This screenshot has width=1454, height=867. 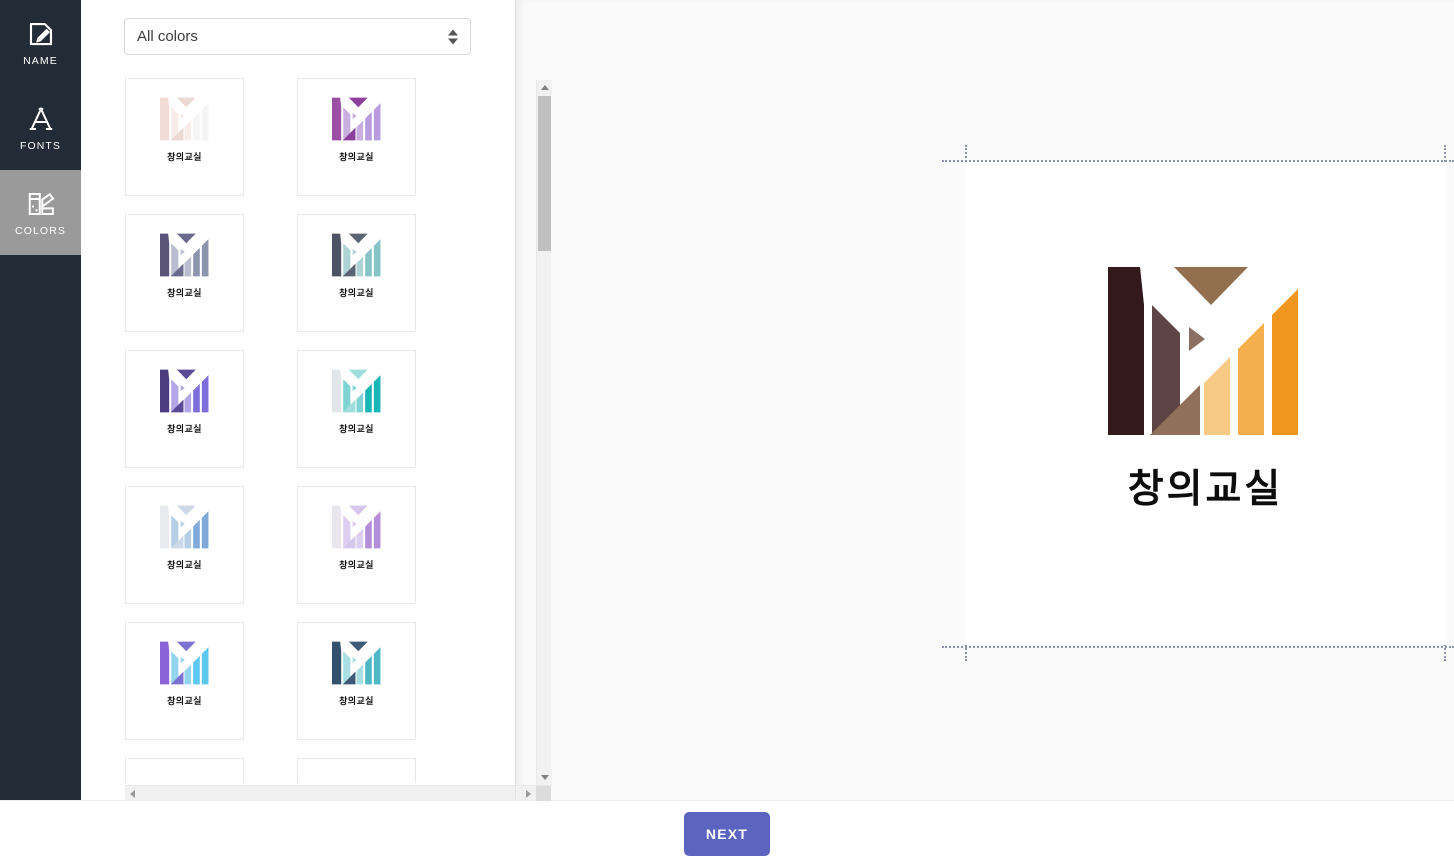 What do you see at coordinates (453, 36) in the screenshot?
I see `chevron-updown-icon` at bounding box center [453, 36].